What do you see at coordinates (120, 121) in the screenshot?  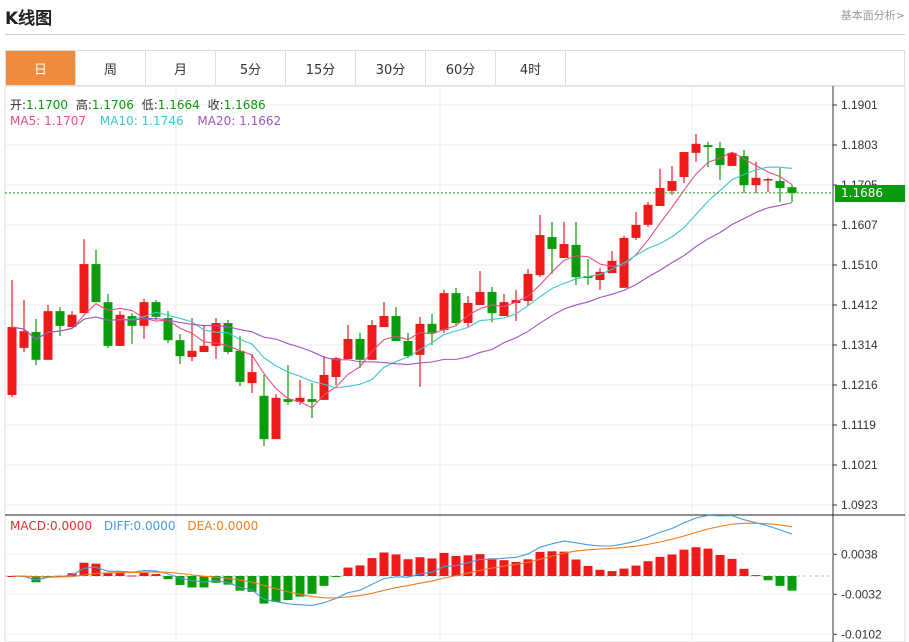 I see `ma10-label: MA10:` at bounding box center [120, 121].